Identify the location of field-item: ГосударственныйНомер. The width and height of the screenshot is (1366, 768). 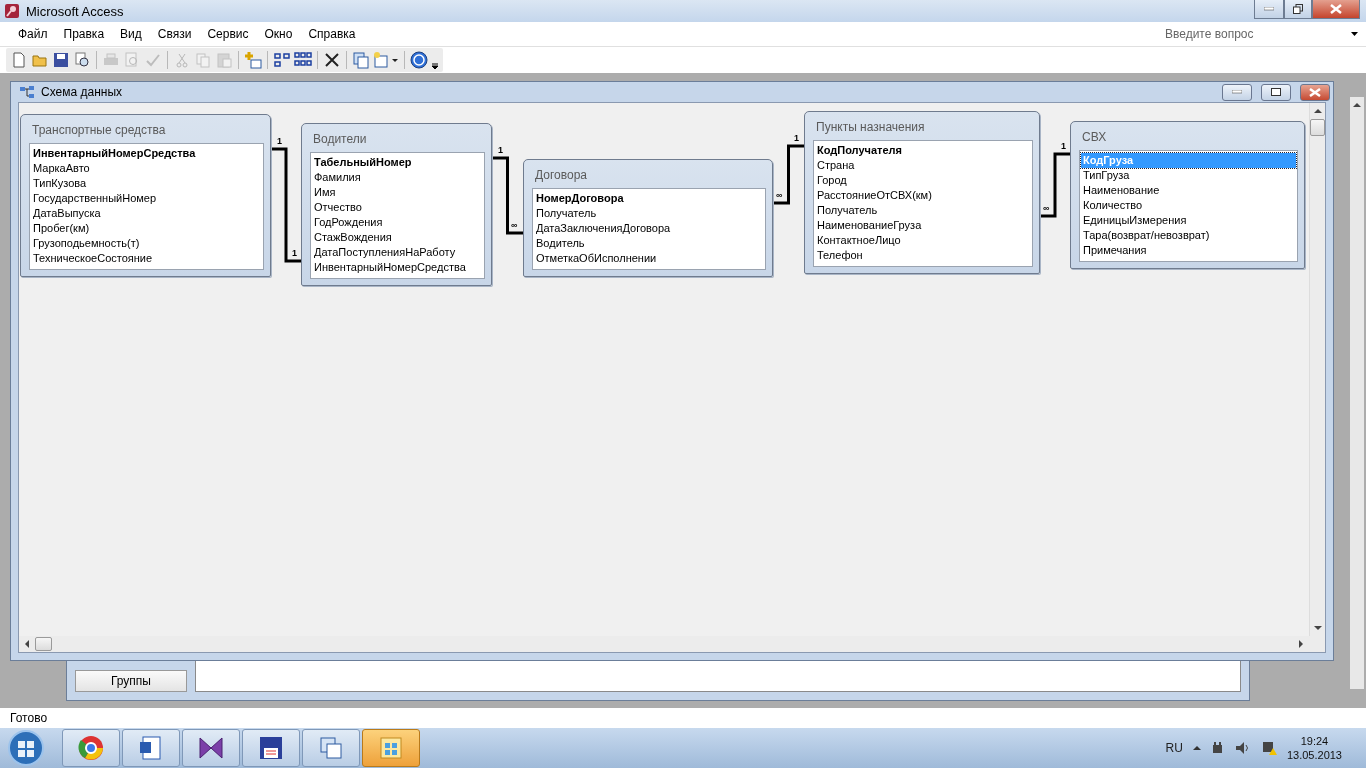
(146, 198).